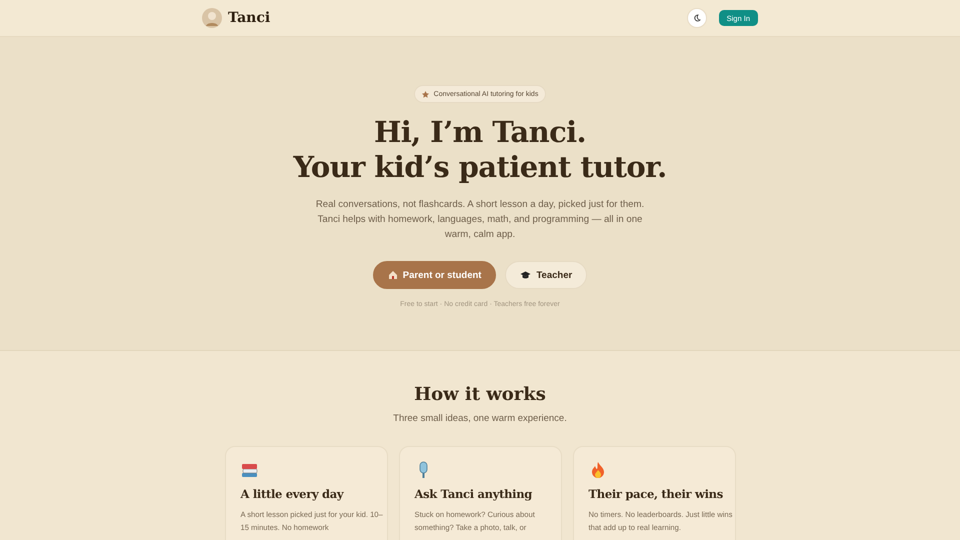  What do you see at coordinates (212, 18) in the screenshot?
I see `avatar-icon` at bounding box center [212, 18].